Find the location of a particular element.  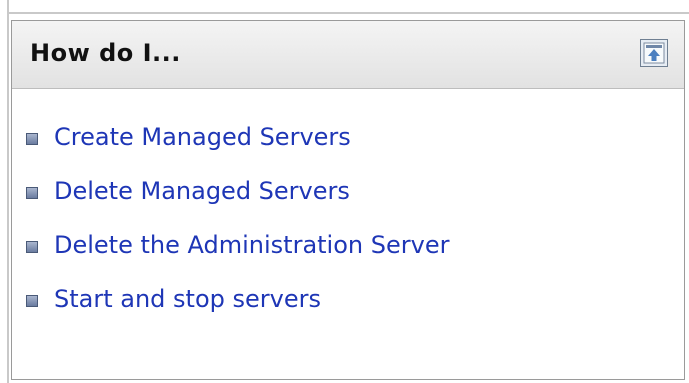

collapse-panel-icon is located at coordinates (654, 53).